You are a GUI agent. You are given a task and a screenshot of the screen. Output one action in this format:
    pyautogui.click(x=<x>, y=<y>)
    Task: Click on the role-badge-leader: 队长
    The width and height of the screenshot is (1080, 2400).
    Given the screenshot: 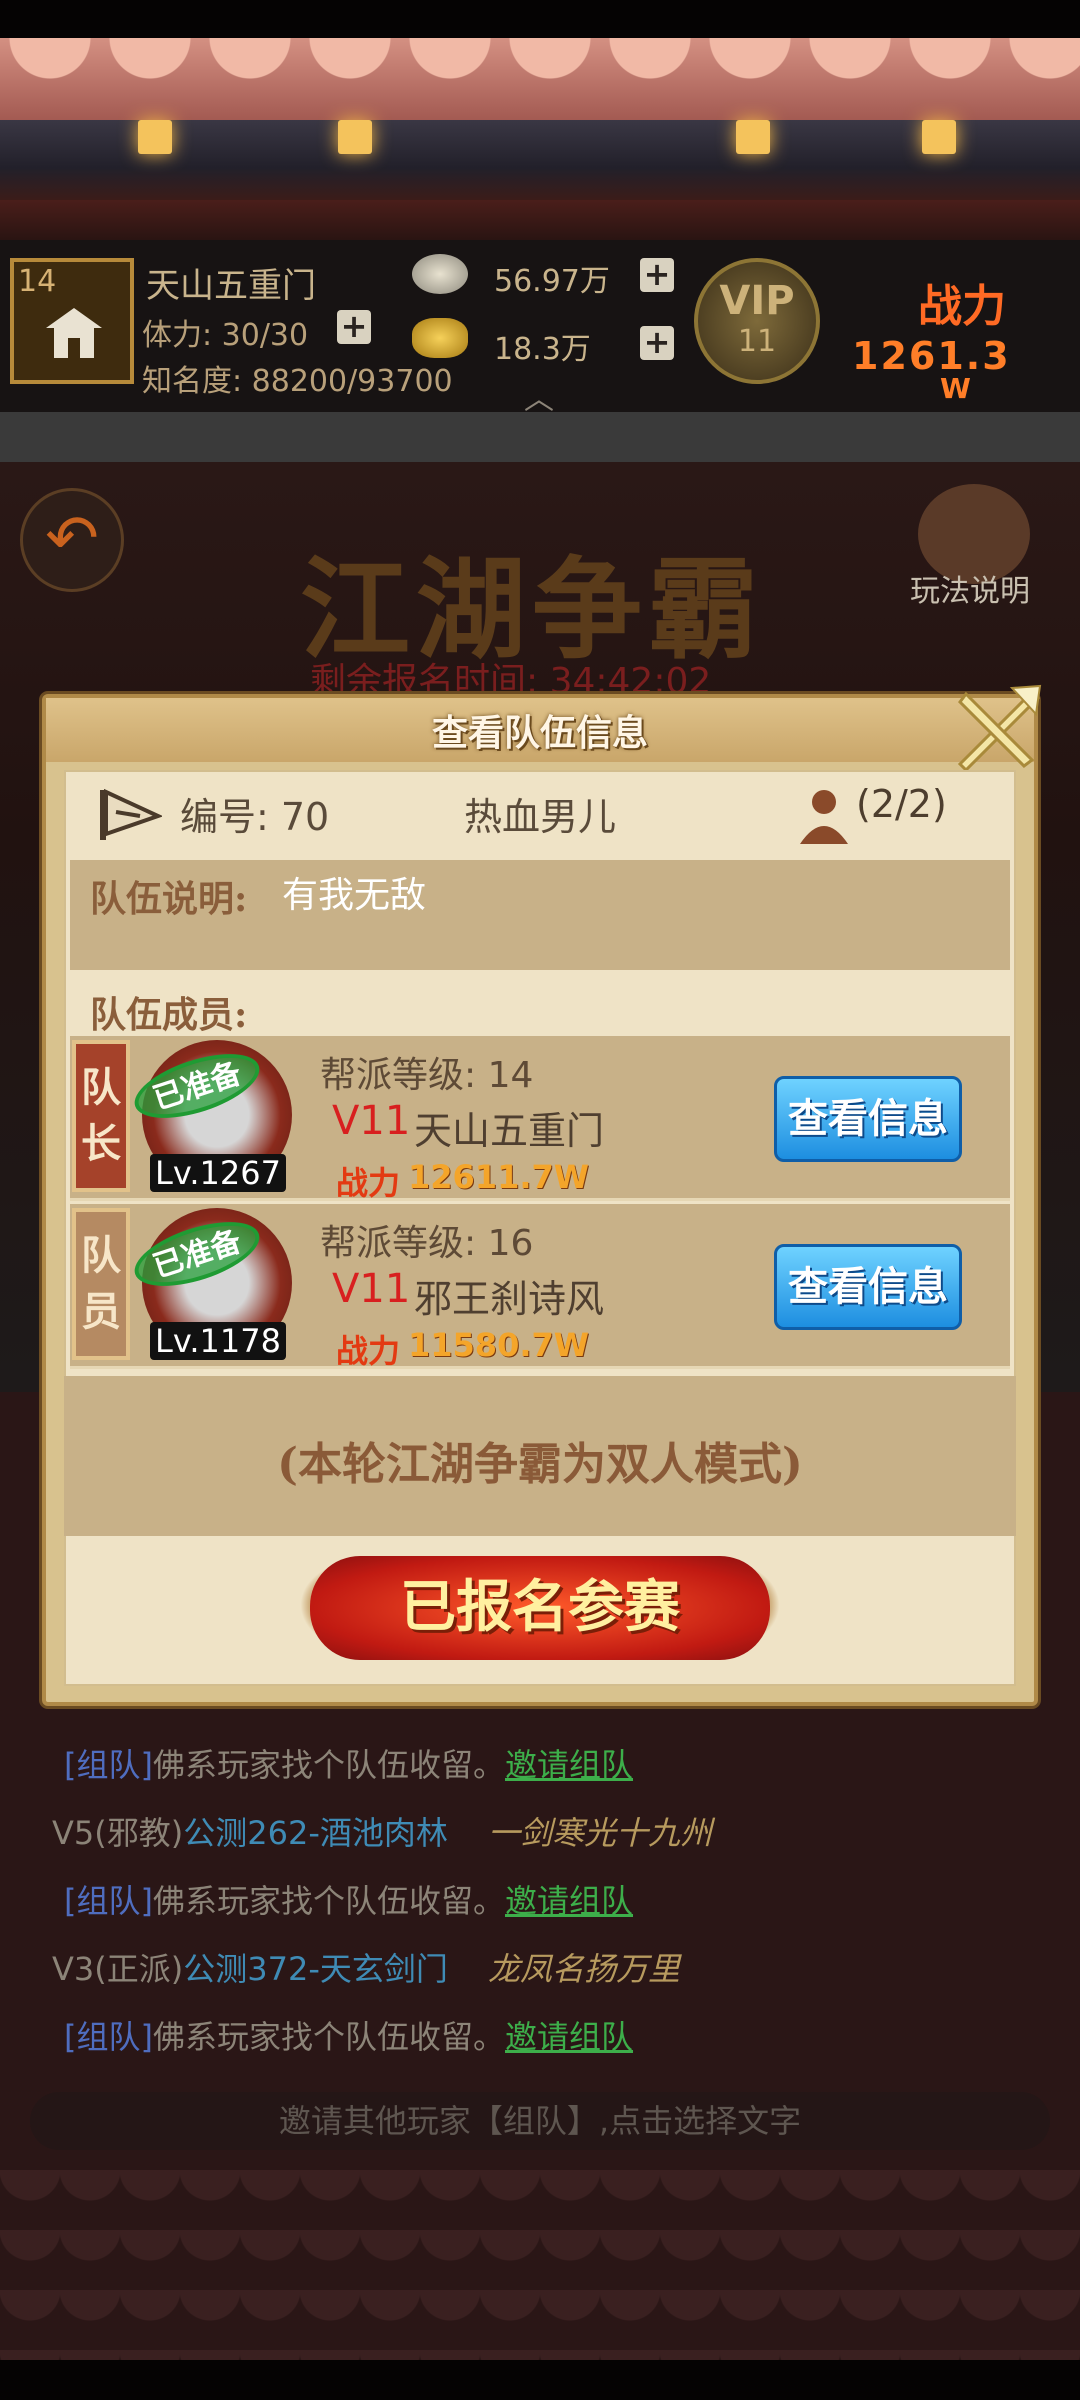 What is the action you would take?
    pyautogui.click(x=101, y=1116)
    